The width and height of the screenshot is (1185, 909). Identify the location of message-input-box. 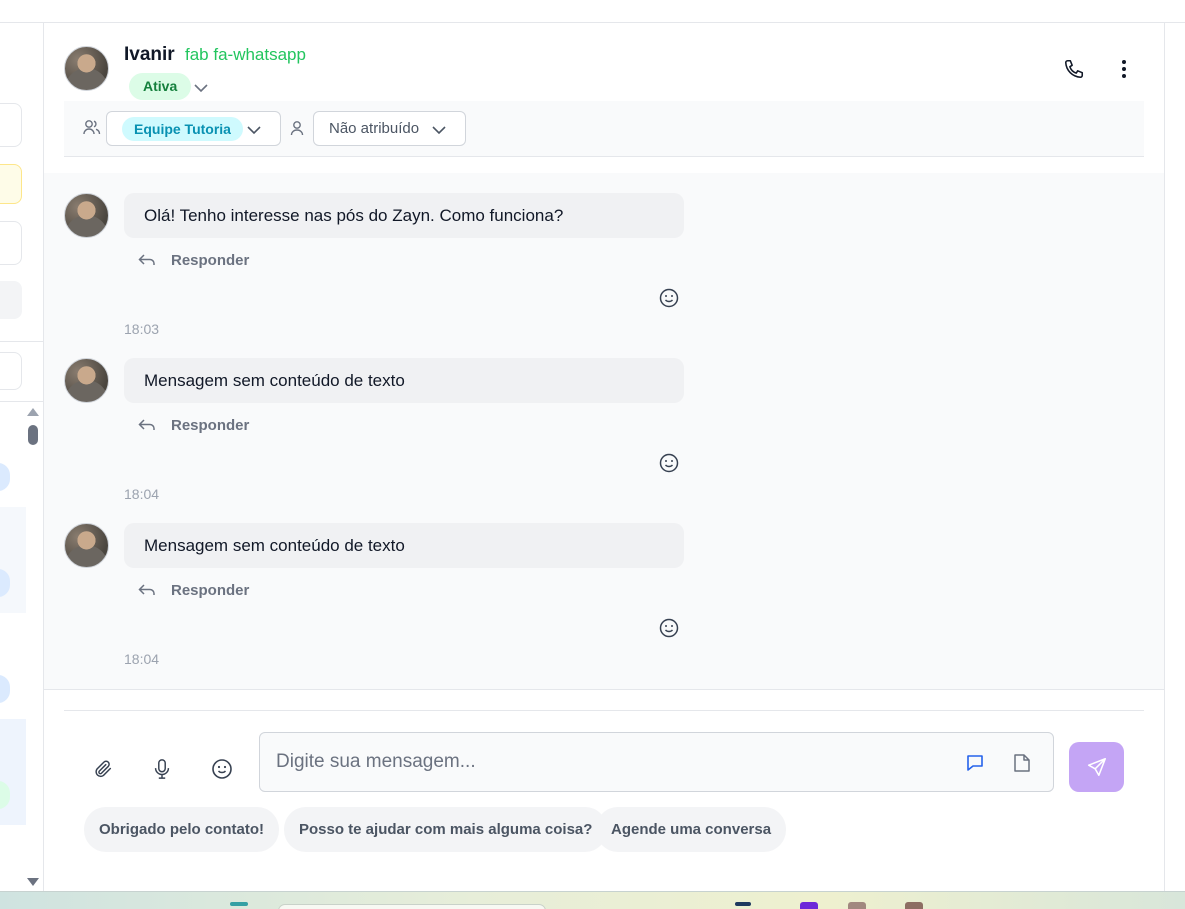
(656, 762).